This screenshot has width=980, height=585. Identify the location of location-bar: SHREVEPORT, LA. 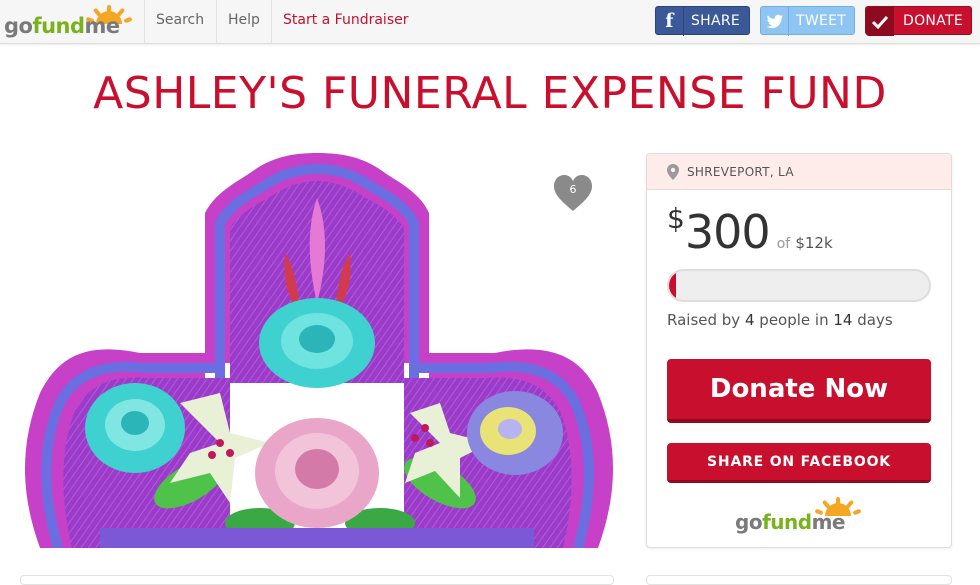
(799, 172).